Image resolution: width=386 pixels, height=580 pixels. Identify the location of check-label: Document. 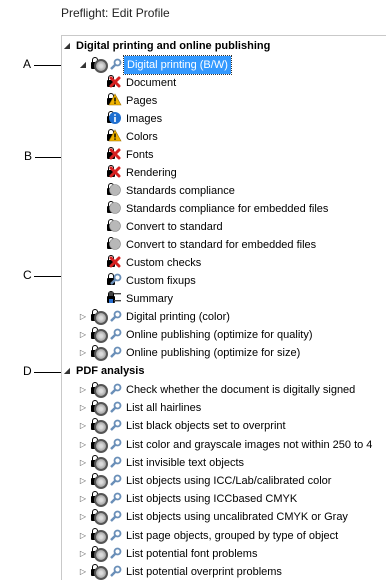
(151, 83).